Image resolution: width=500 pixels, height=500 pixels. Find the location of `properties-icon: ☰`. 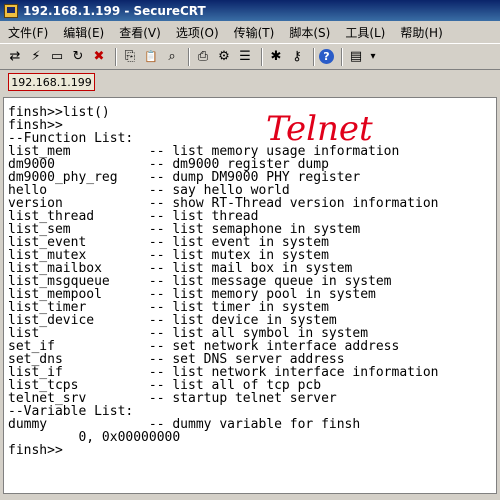

properties-icon: ☰ is located at coordinates (245, 57).